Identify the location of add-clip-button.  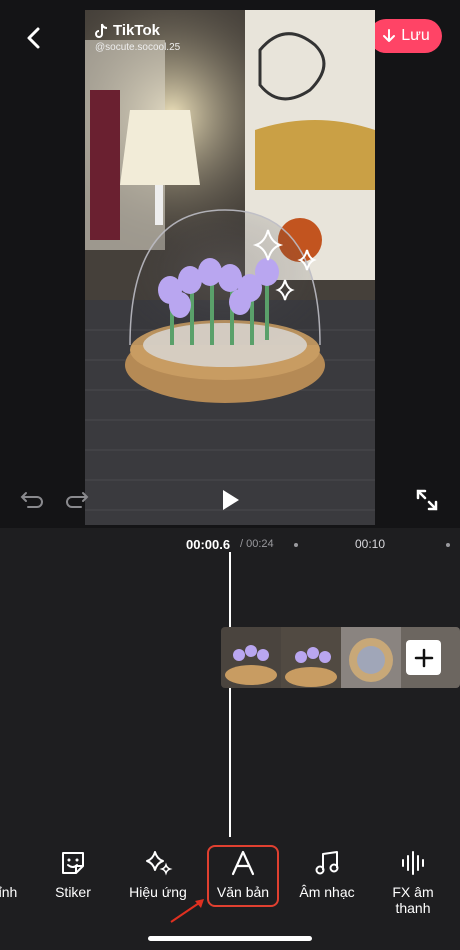
(423, 657).